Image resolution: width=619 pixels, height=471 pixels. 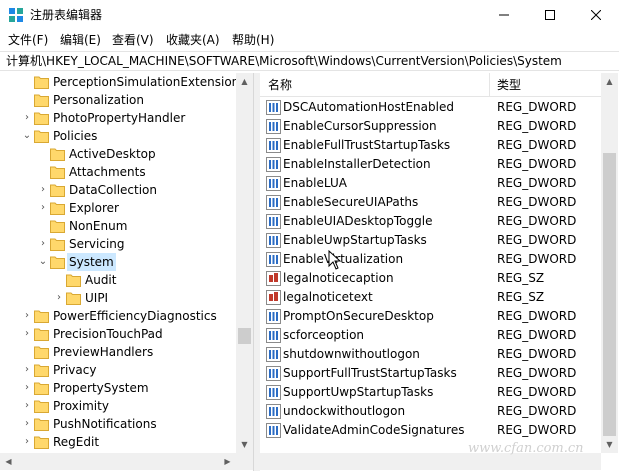 I want to click on tree-item: › Privacy, so click(x=118, y=370).